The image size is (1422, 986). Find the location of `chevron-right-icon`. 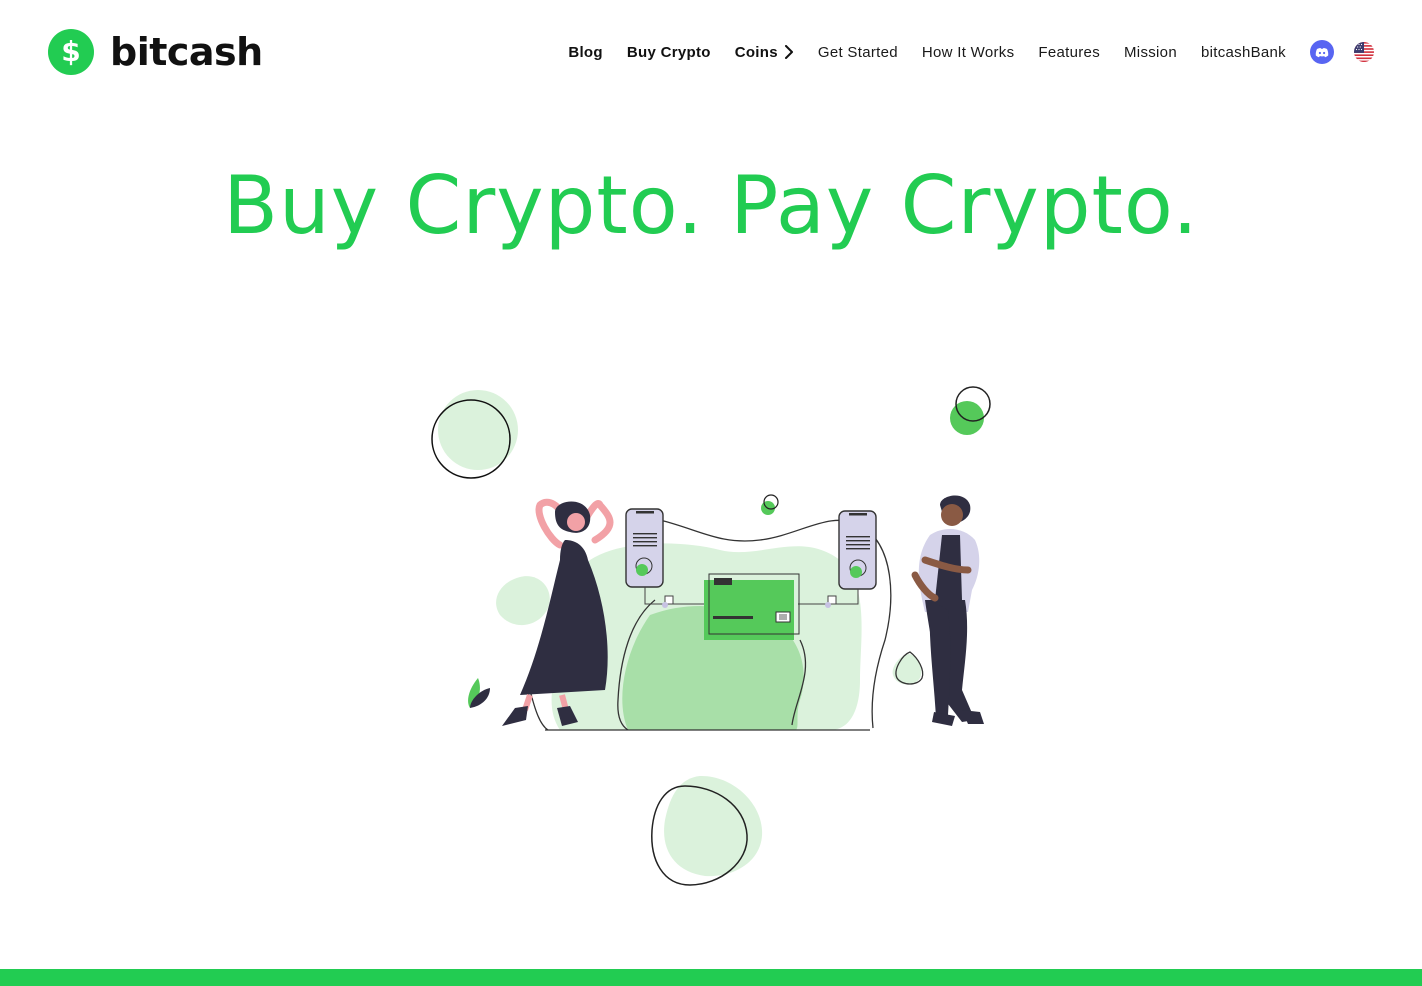

chevron-right-icon is located at coordinates (788, 52).